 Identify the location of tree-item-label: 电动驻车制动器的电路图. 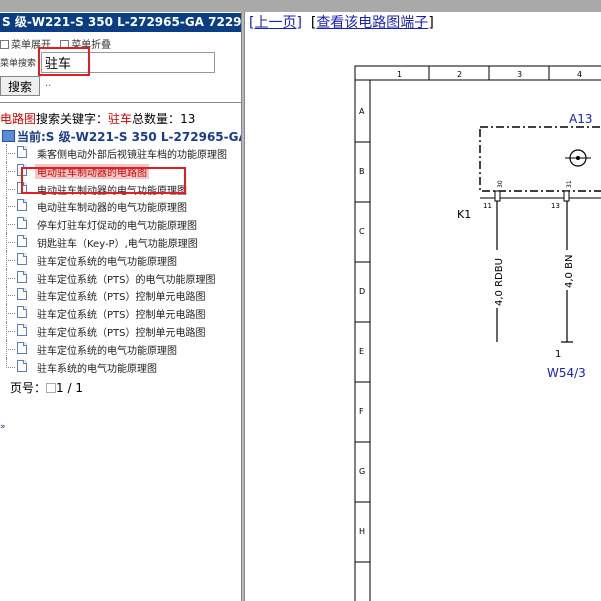
(92, 171).